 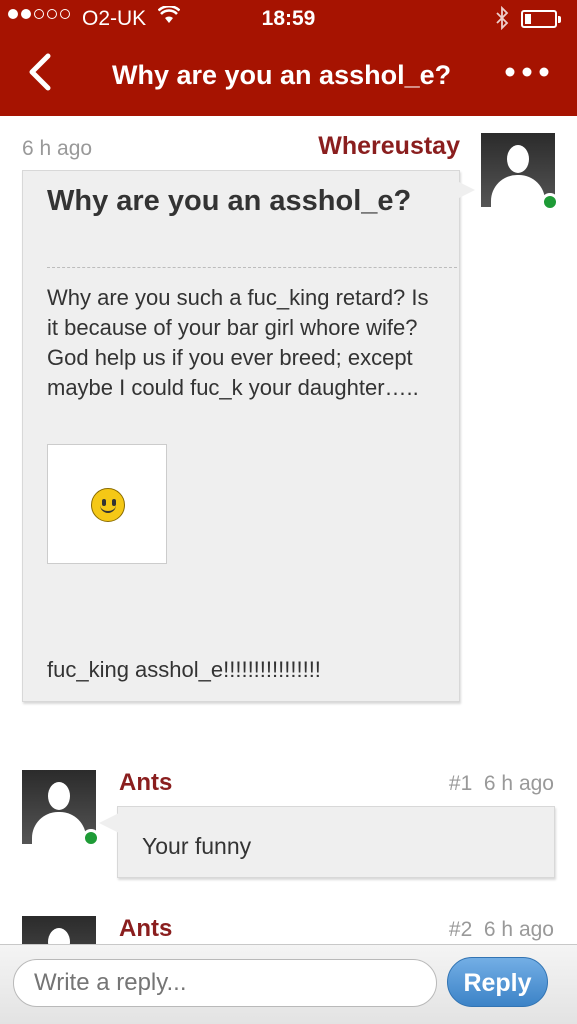 I want to click on post-image, so click(x=107, y=504).